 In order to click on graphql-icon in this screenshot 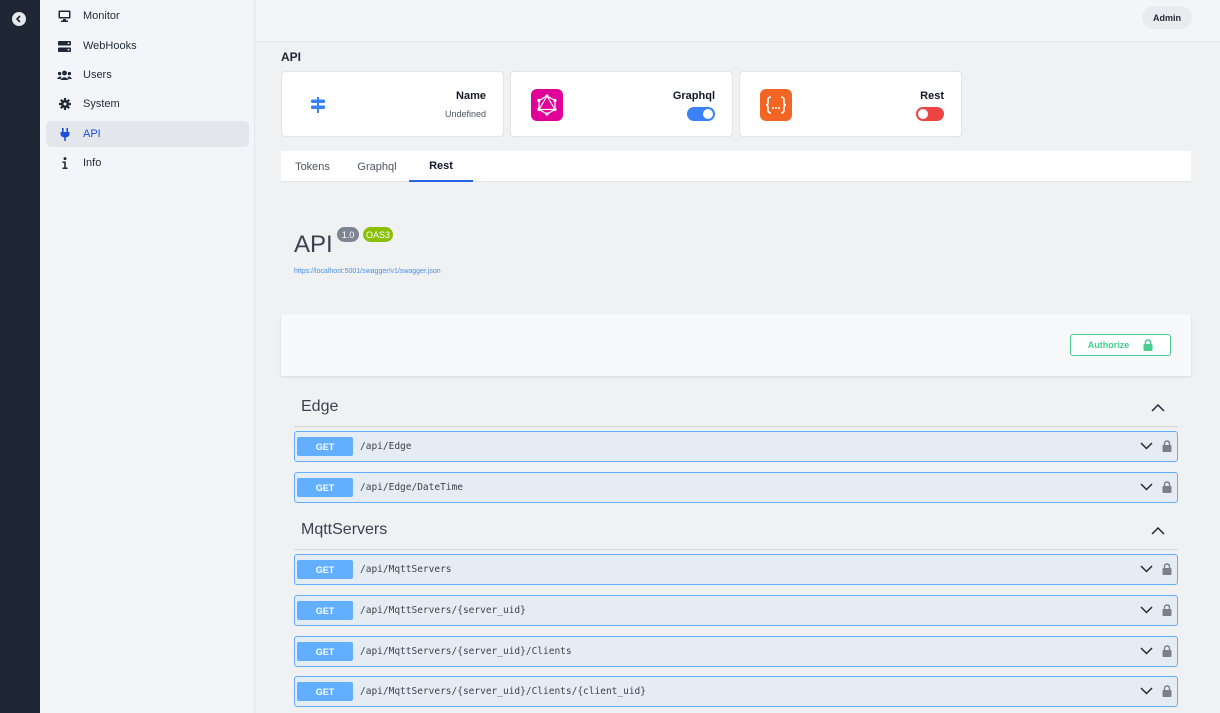, I will do `click(547, 105)`.